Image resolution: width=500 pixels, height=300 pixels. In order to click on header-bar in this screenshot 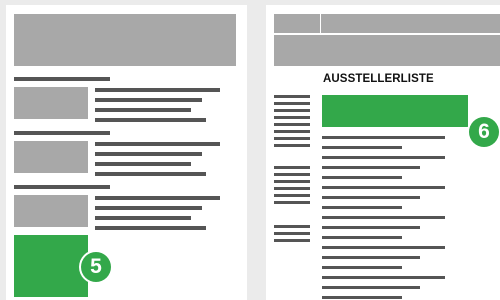, I will do `click(410, 23)`.